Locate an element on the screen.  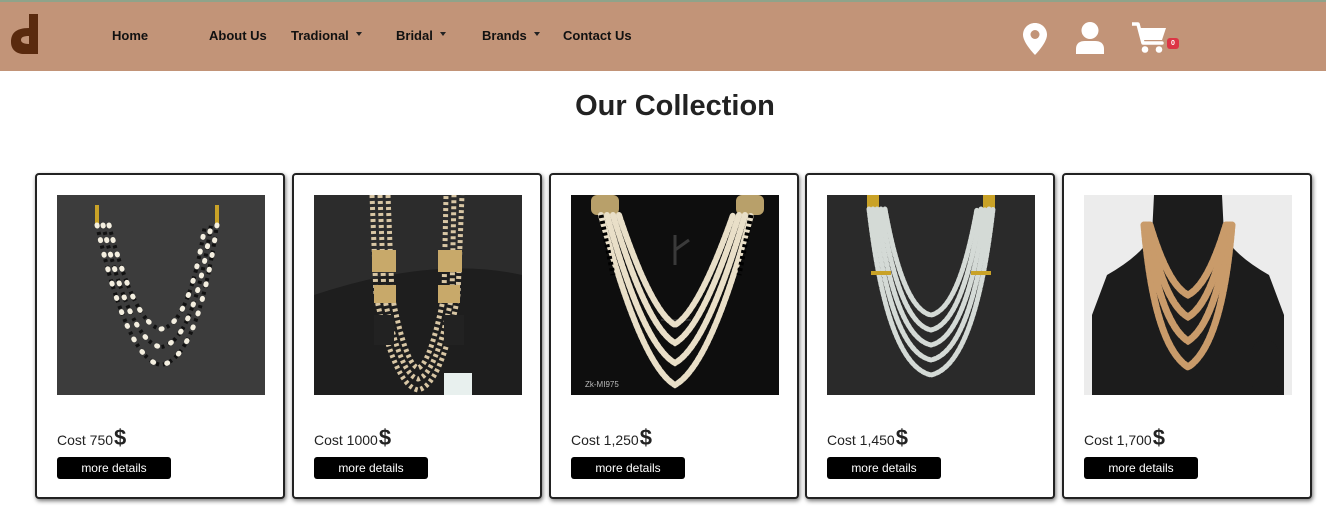
product-cost: Cost 1,250 $ is located at coordinates (611, 438).